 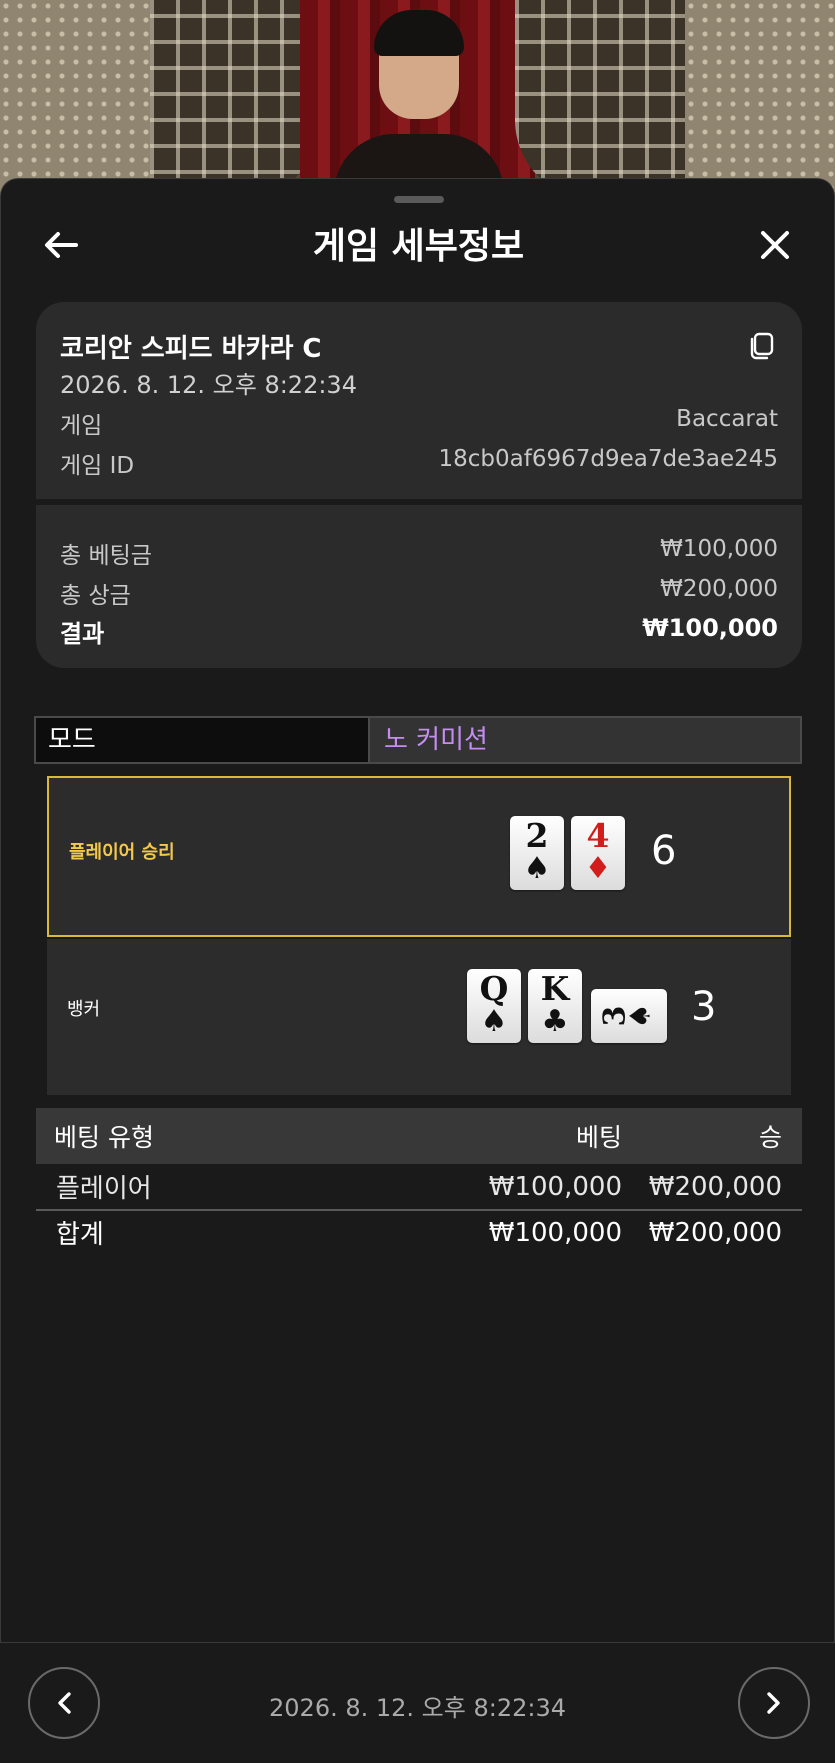 I want to click on next-game-button, so click(x=774, y=1703).